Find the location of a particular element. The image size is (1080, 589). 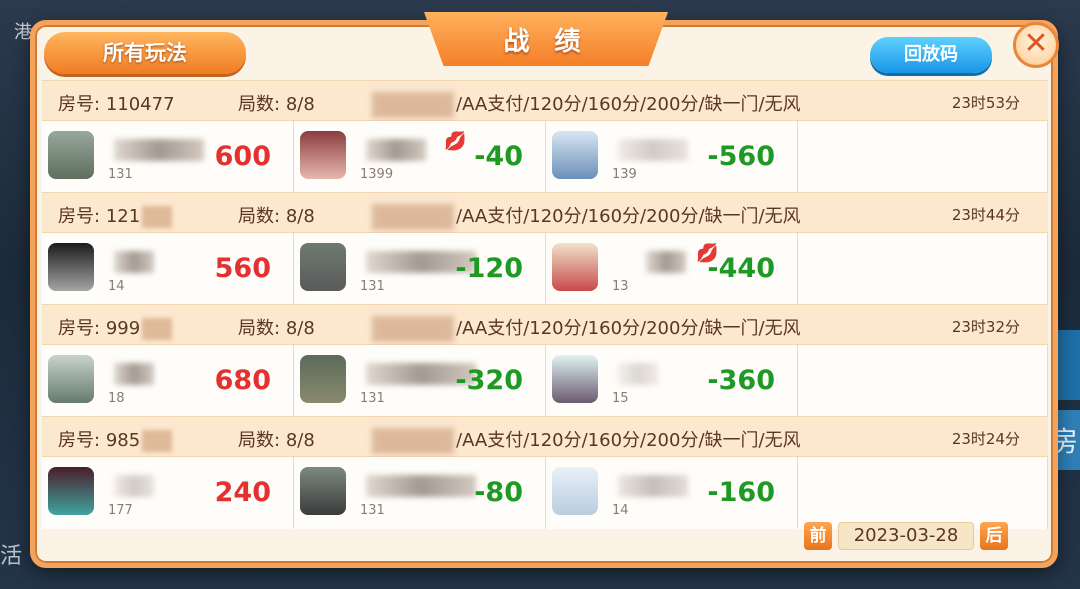

player-card: 💋 1399 -40 is located at coordinates (420, 157).